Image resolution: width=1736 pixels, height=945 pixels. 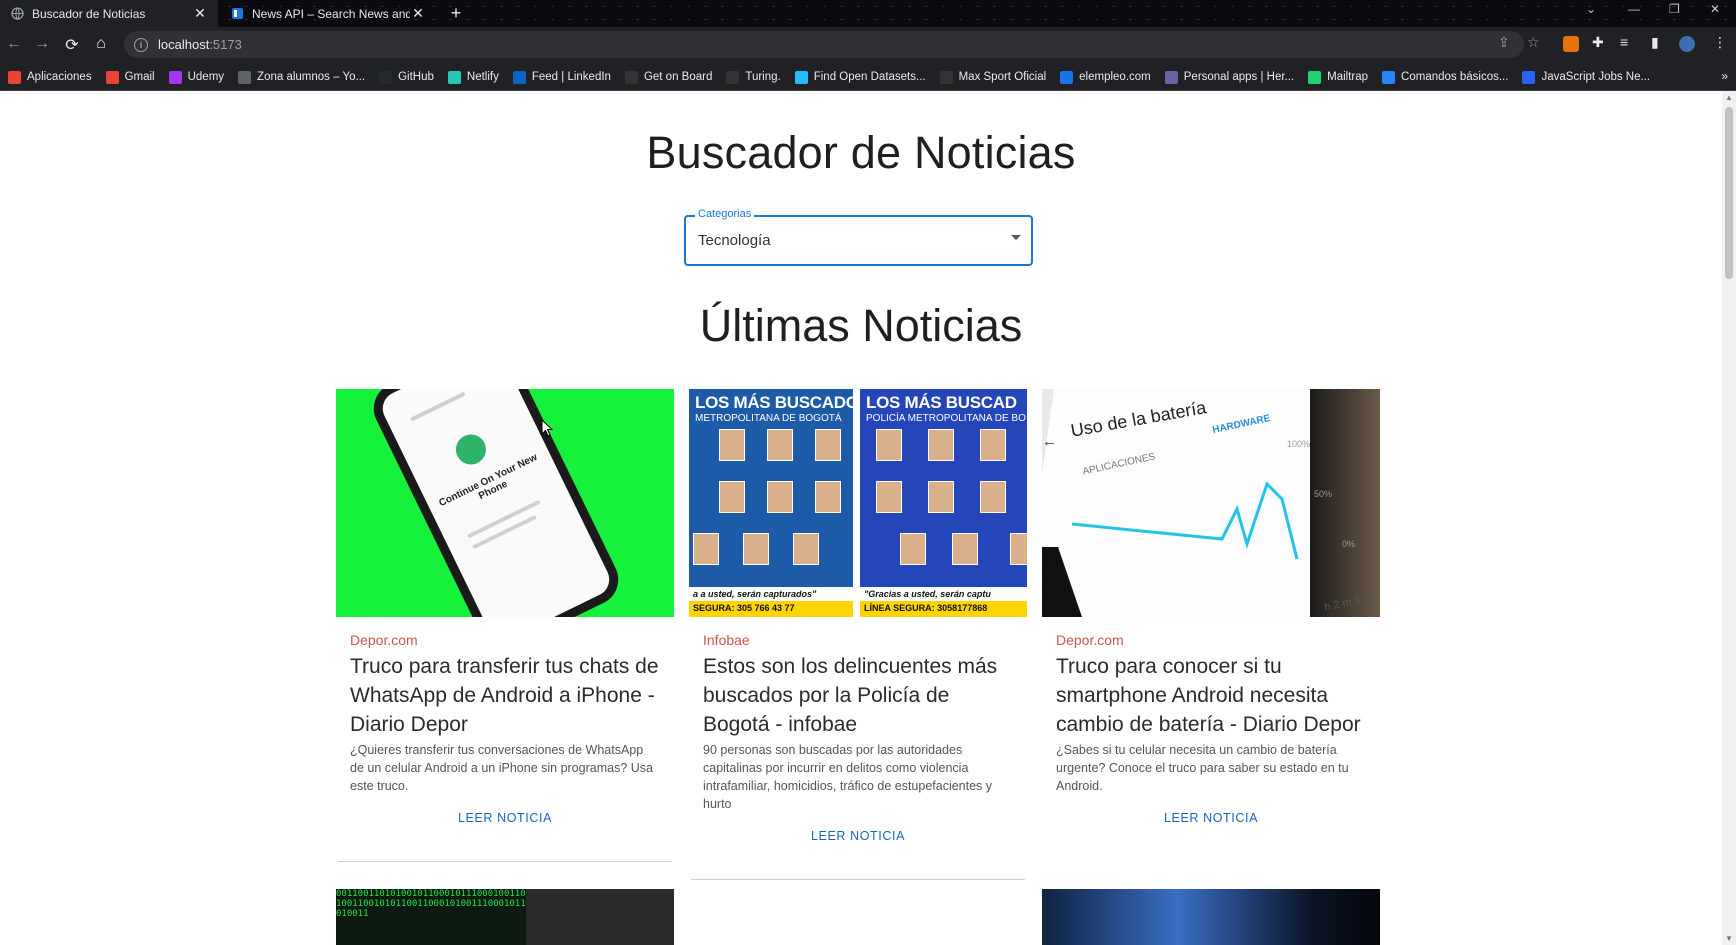 I want to click on browser-toolbar: ← → ⟳ ⌂ i localhost:5173 ⇪ ☆ ✚ ≡ ▮ ⋮, so click(x=868, y=45).